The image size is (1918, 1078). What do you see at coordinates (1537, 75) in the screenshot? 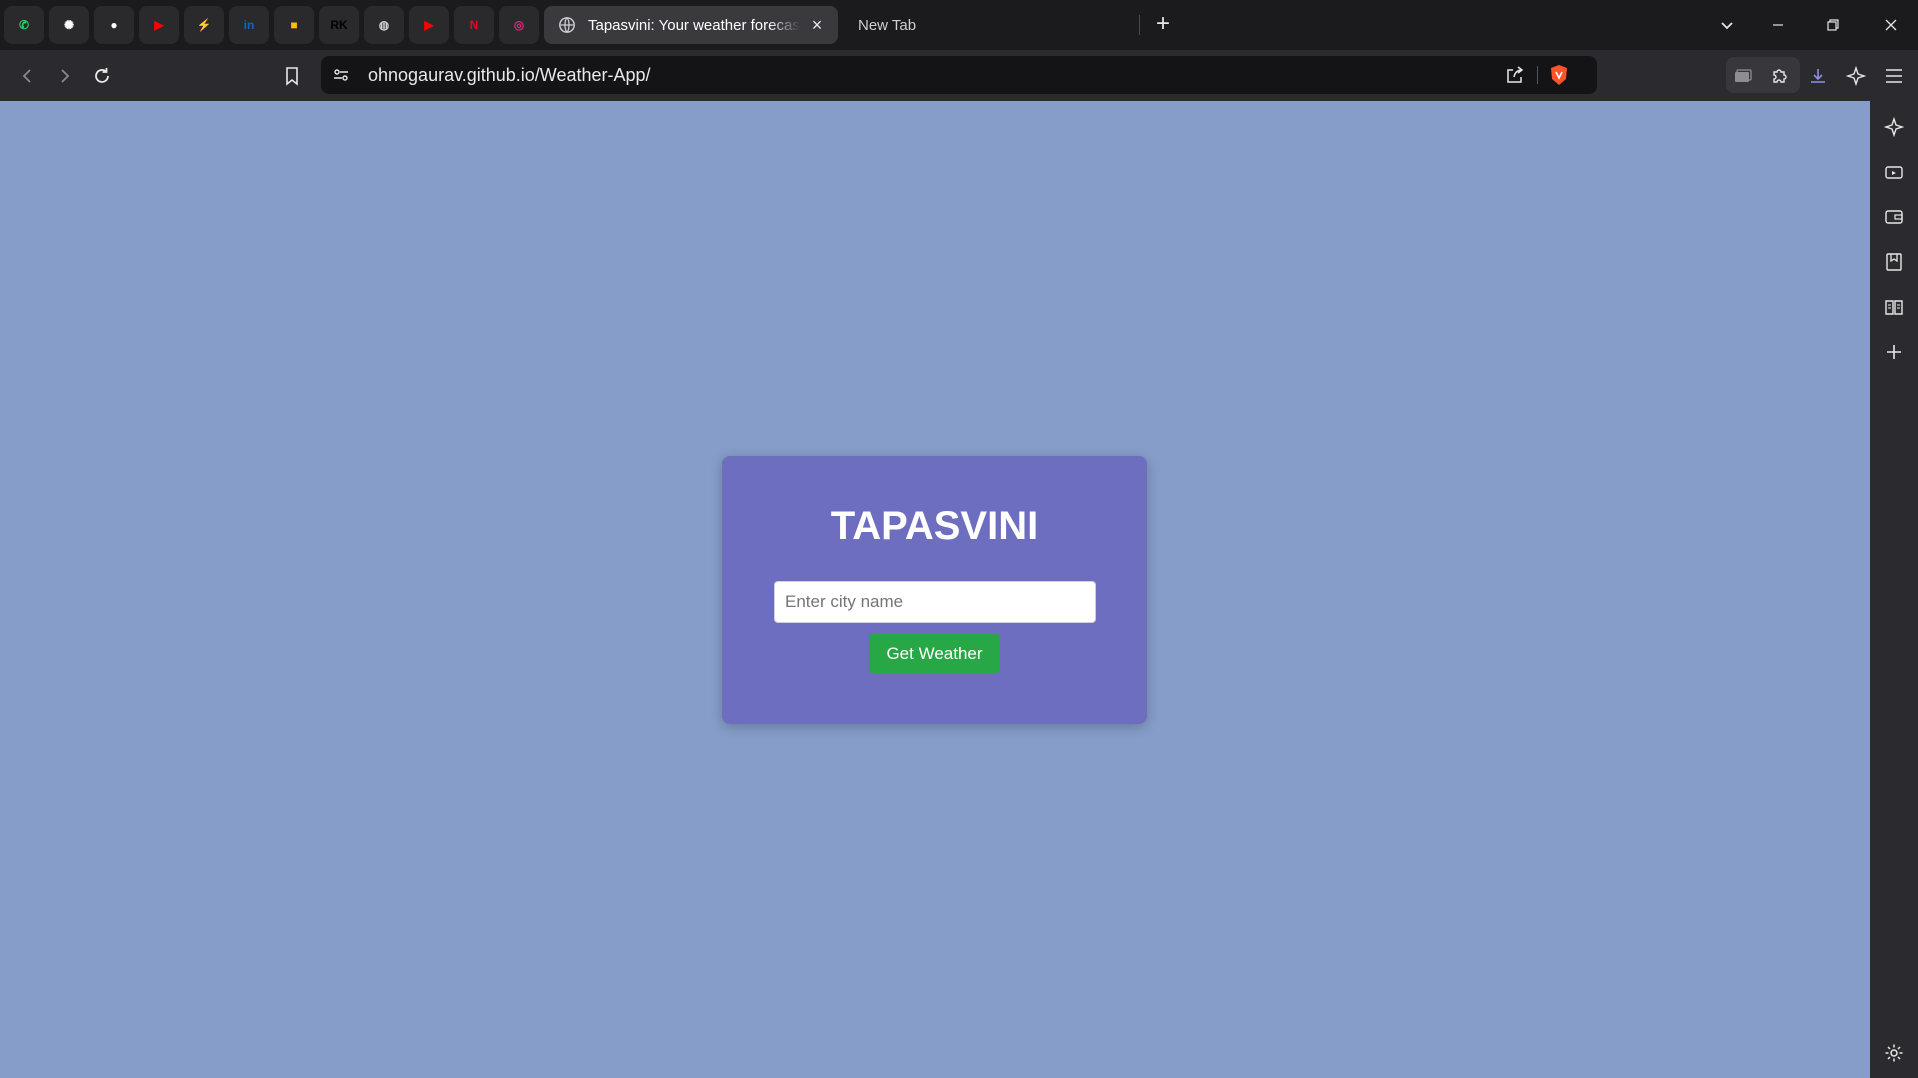
I see `address-divider` at bounding box center [1537, 75].